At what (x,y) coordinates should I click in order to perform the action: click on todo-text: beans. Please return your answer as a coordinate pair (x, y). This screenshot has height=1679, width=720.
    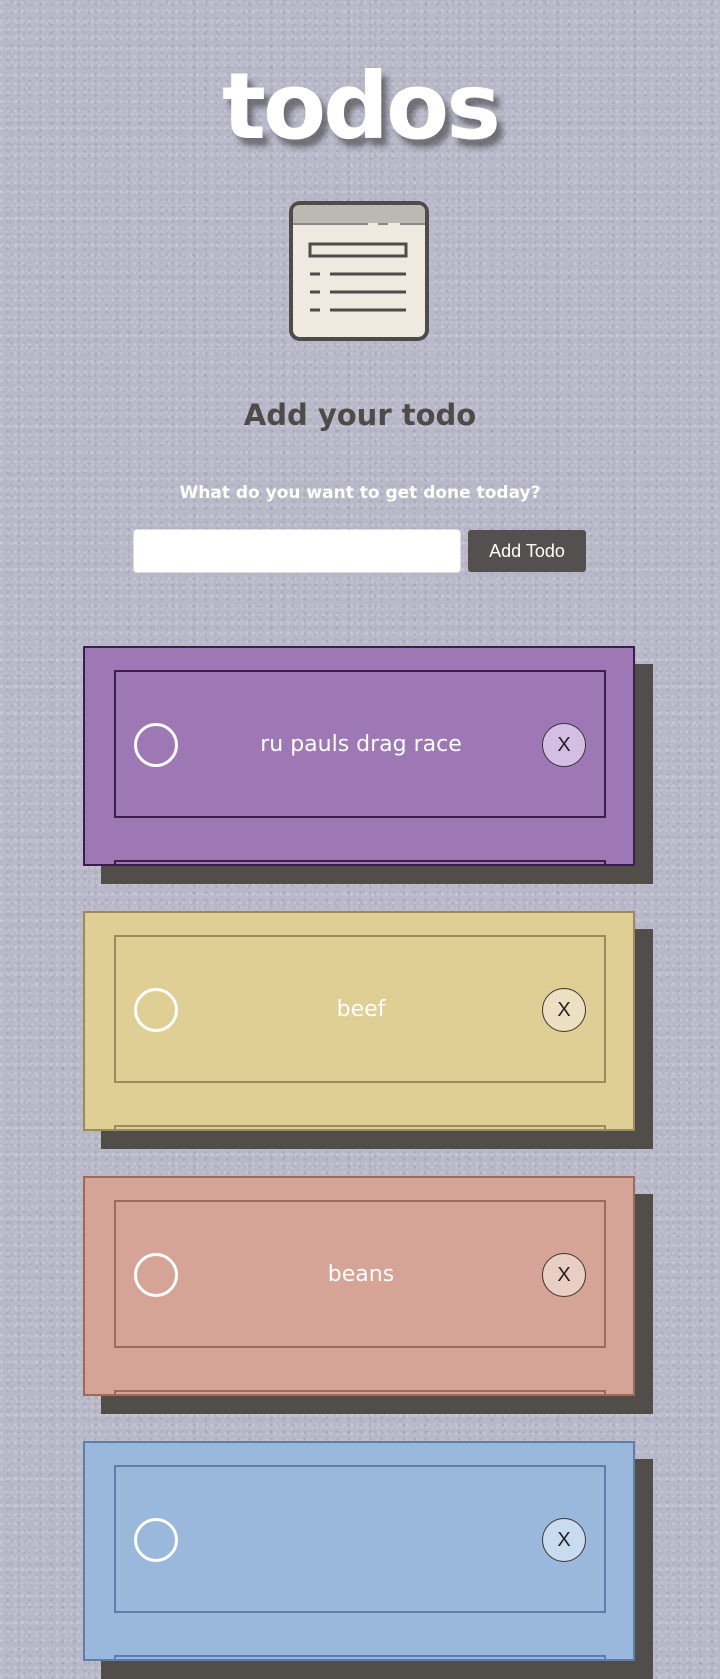
    Looking at the image, I should click on (361, 1274).